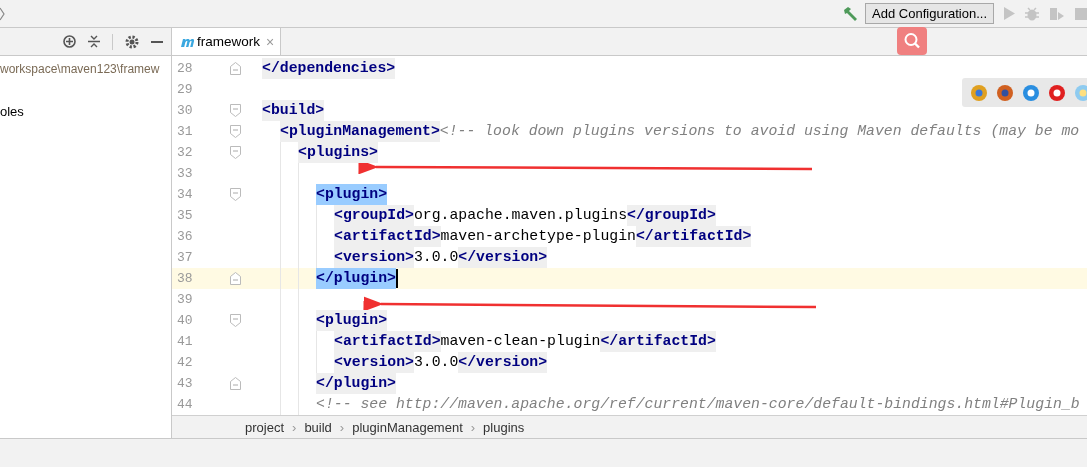 The width and height of the screenshot is (1087, 467). What do you see at coordinates (698, 404) in the screenshot?
I see `code-comment: <!-- see http://maven.apache.org/ref/current/maven-core/default-bindings.html#Plugin_b` at bounding box center [698, 404].